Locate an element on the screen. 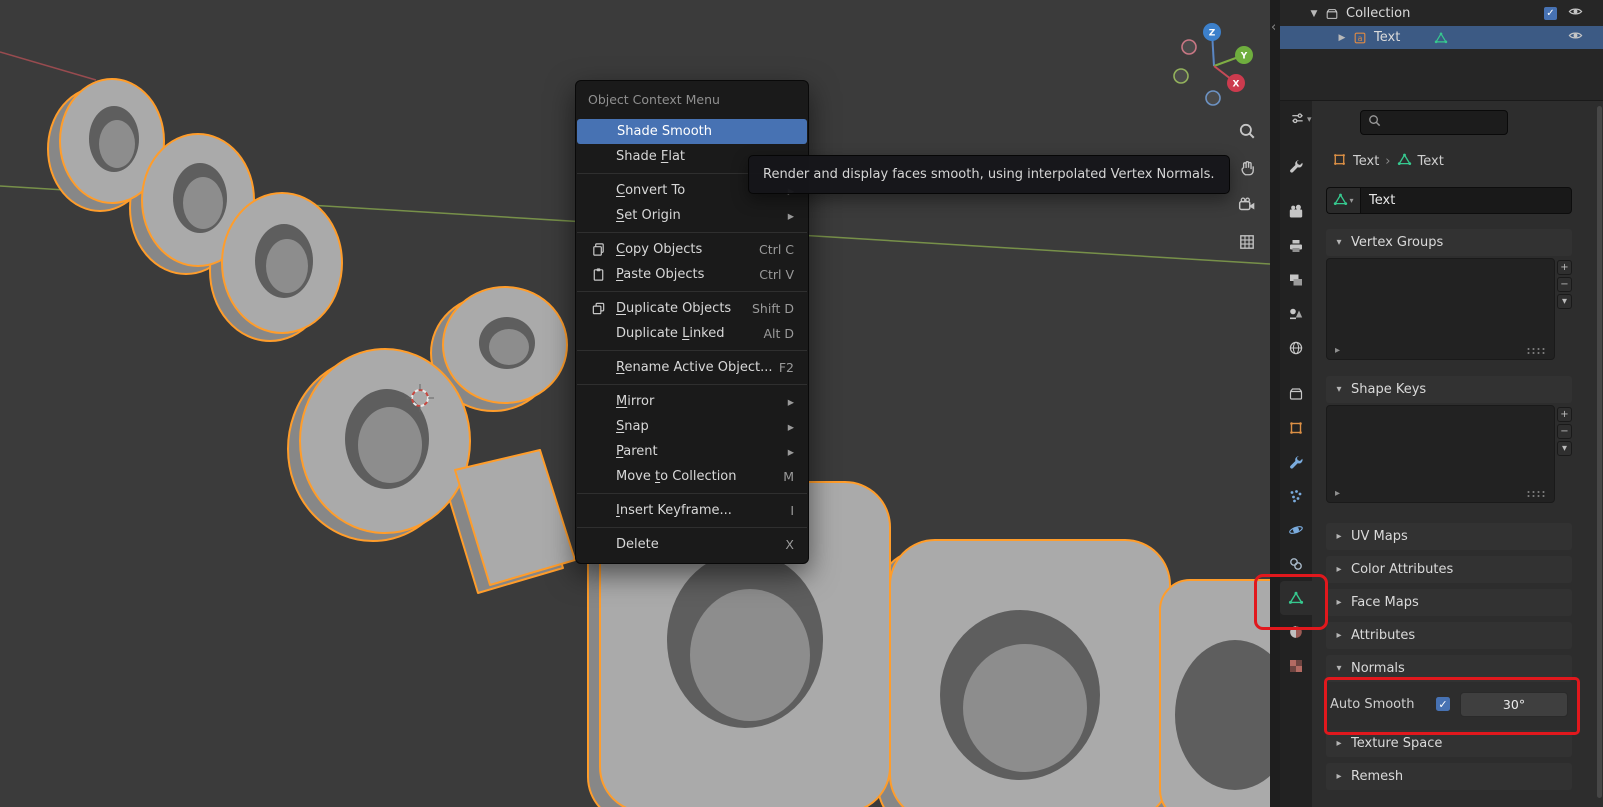 This screenshot has height=807, width=1603. tab-output is located at coordinates (1296, 246).